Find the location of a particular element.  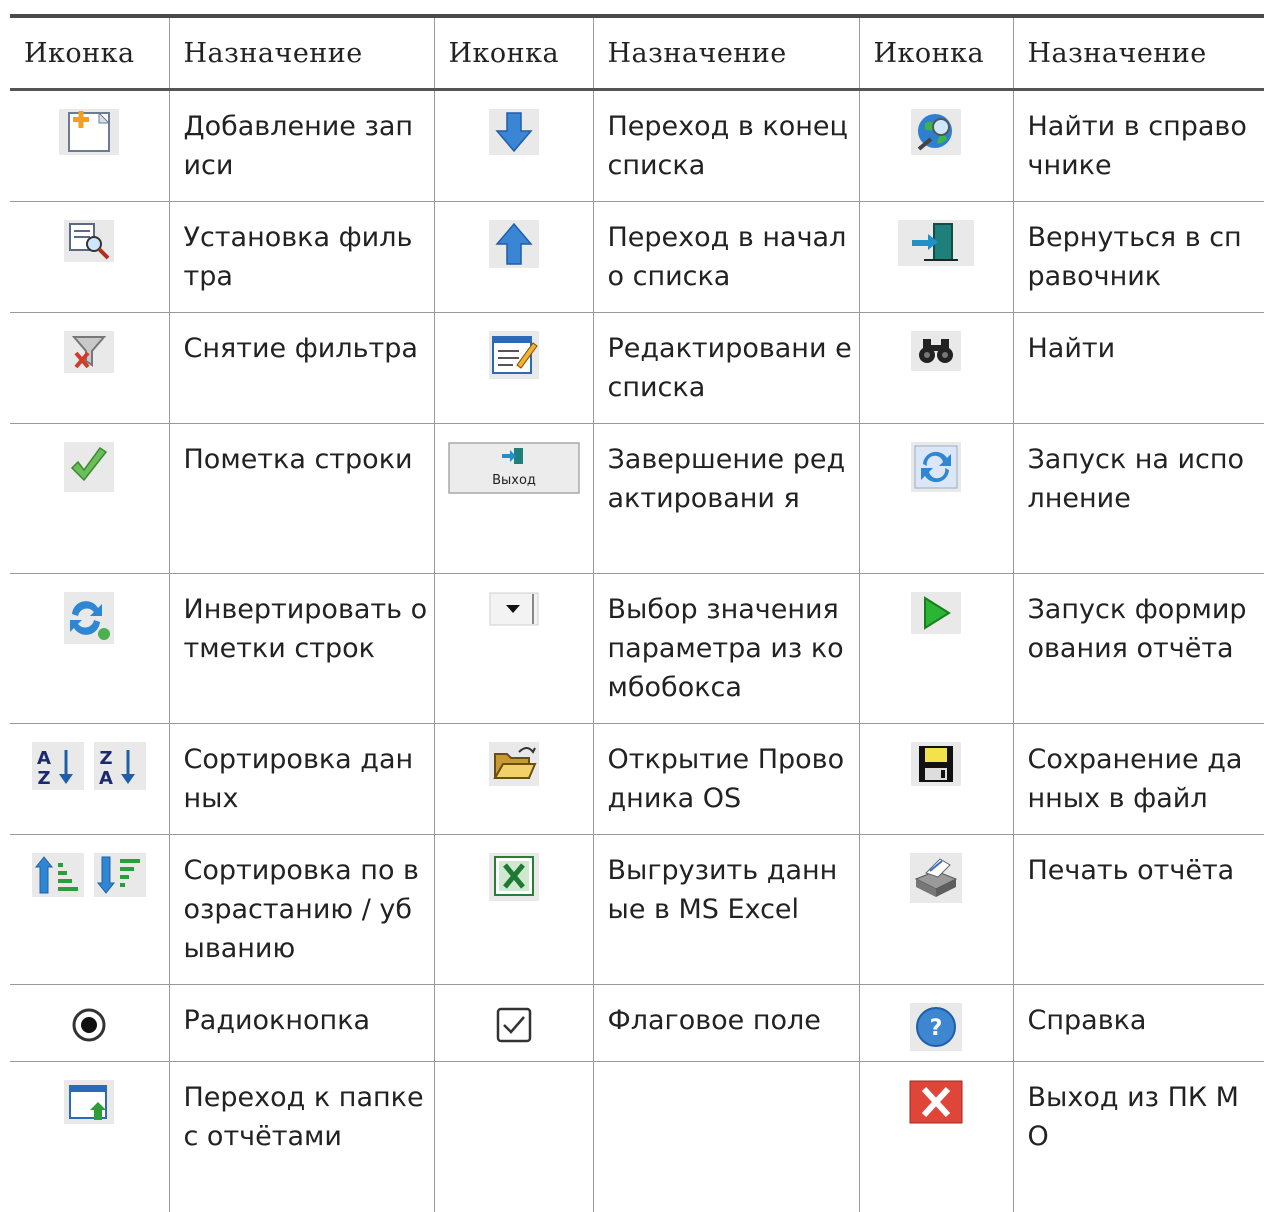

floppy-save-icon is located at coordinates (936, 764).